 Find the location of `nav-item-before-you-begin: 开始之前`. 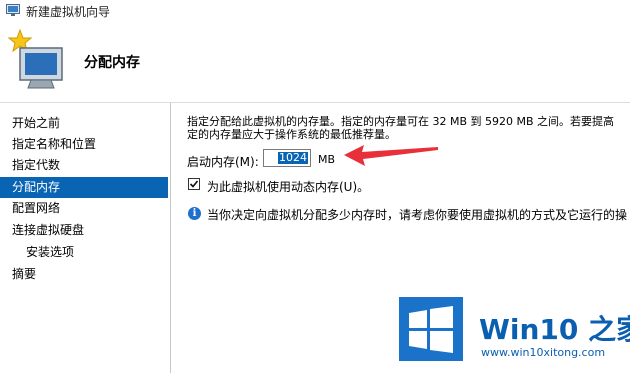

nav-item-before-you-begin: 开始之前 is located at coordinates (84, 123).